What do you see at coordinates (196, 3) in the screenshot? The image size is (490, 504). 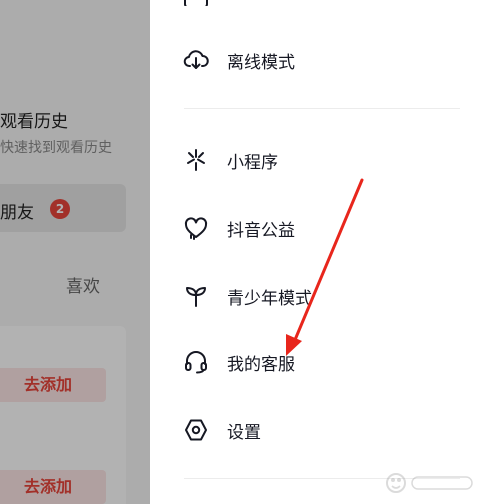 I see `partial-top-icon` at bounding box center [196, 3].